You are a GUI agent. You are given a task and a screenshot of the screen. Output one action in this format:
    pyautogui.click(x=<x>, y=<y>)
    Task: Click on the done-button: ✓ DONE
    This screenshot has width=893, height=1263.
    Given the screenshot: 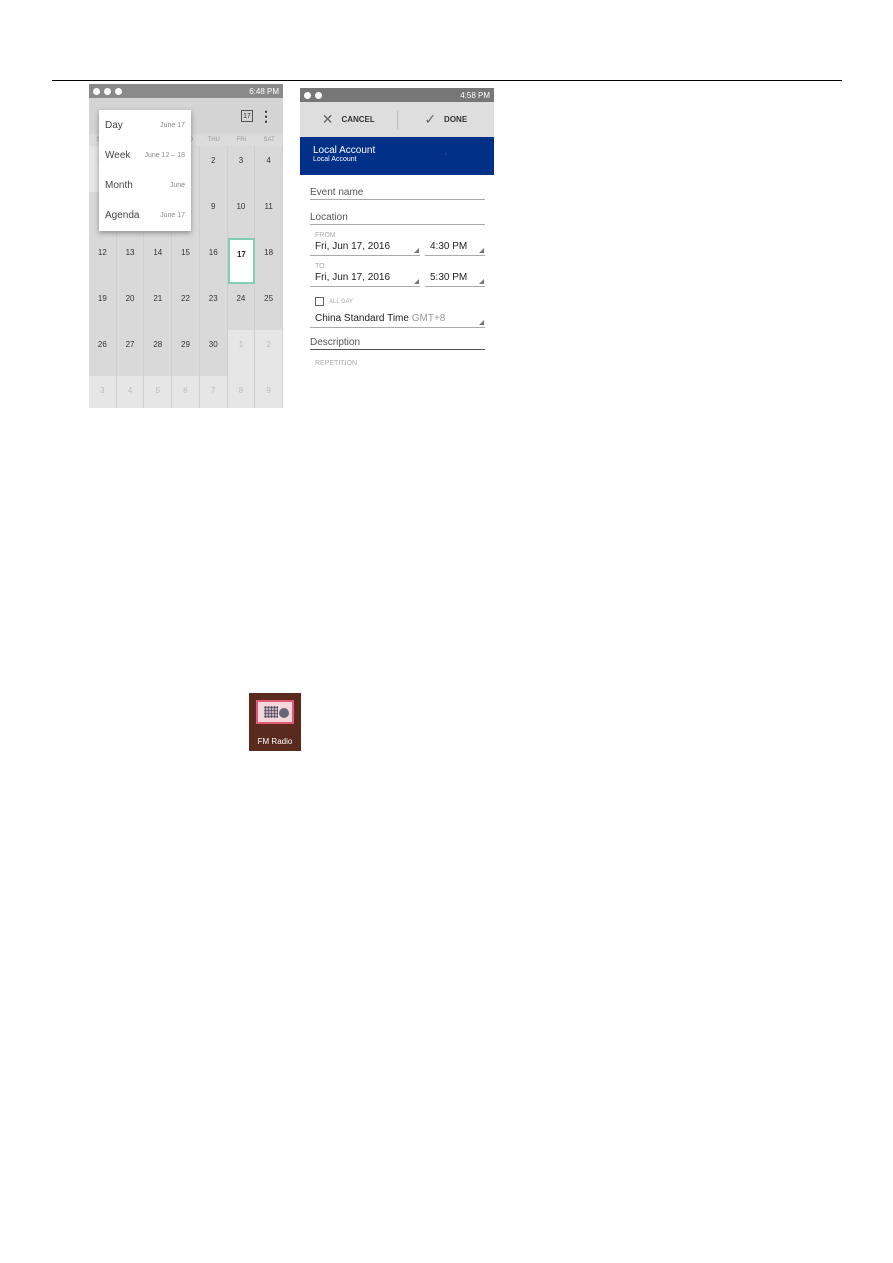 What is the action you would take?
    pyautogui.click(x=446, y=119)
    